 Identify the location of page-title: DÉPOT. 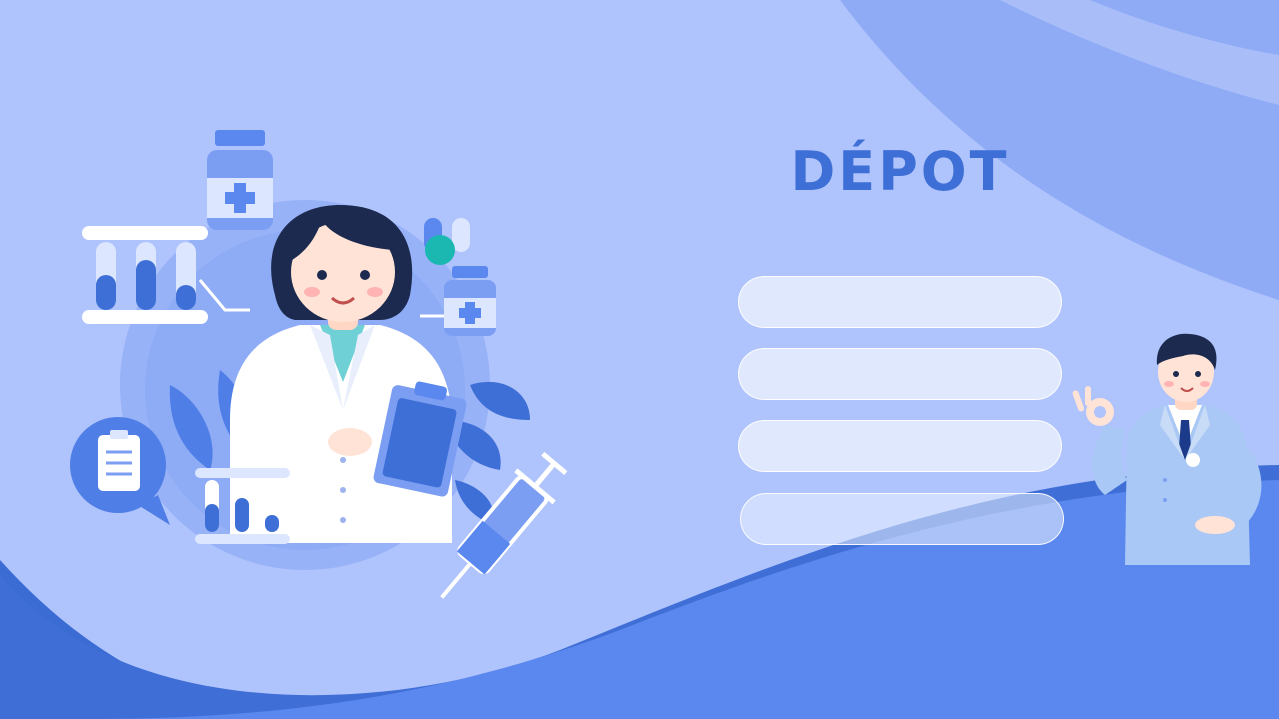
(900, 171).